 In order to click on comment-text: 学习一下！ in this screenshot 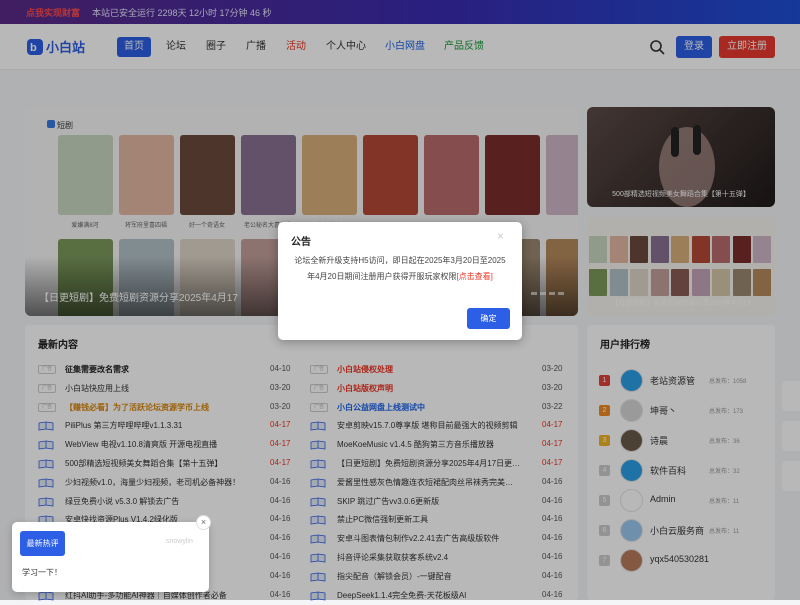, I will do `click(42, 572)`.